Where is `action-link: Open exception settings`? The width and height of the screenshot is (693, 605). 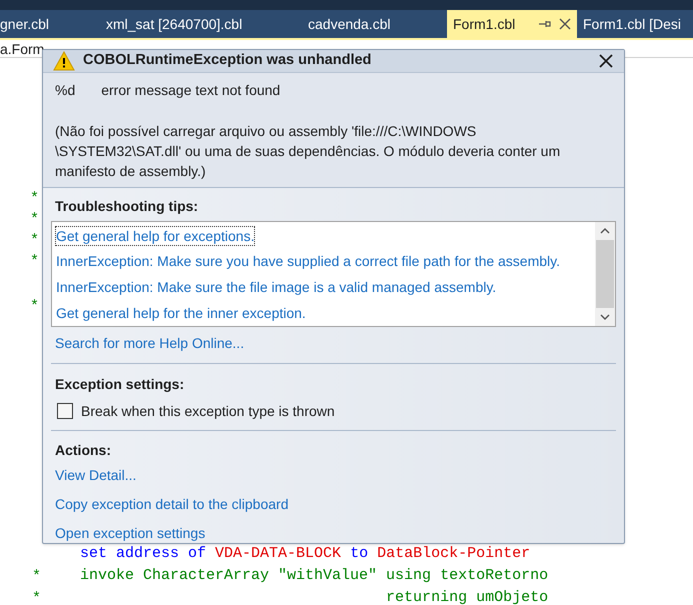
action-link: Open exception settings is located at coordinates (130, 533).